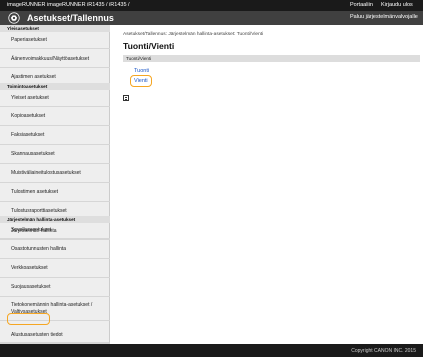 The image size is (423, 357). What do you see at coordinates (271, 58) in the screenshot?
I see `section-header: Tuonti/Vienti` at bounding box center [271, 58].